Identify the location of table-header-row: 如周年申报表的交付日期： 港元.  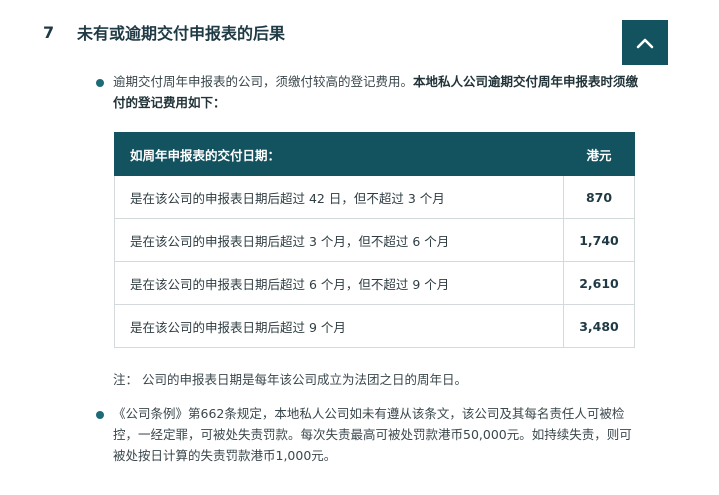
(374, 154).